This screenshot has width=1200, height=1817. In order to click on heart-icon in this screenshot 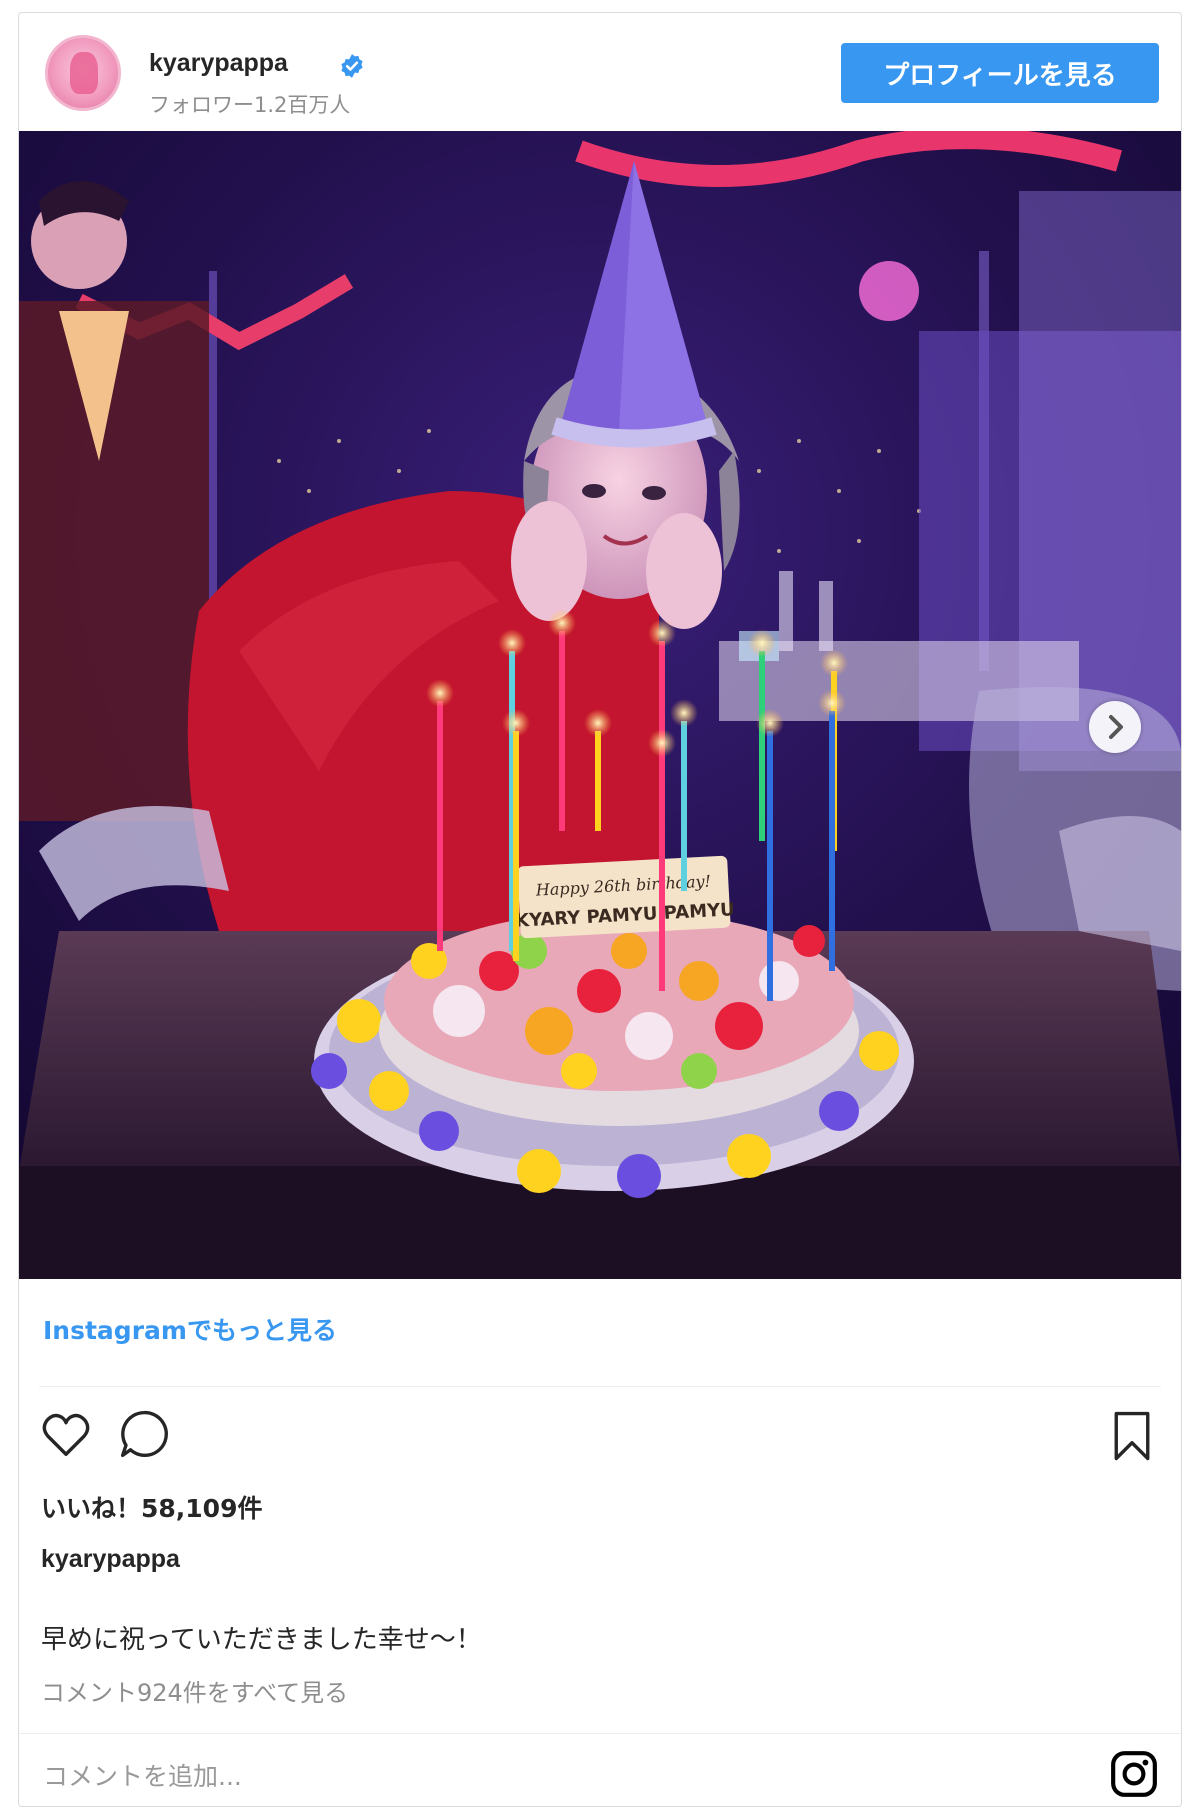, I will do `click(66, 1434)`.